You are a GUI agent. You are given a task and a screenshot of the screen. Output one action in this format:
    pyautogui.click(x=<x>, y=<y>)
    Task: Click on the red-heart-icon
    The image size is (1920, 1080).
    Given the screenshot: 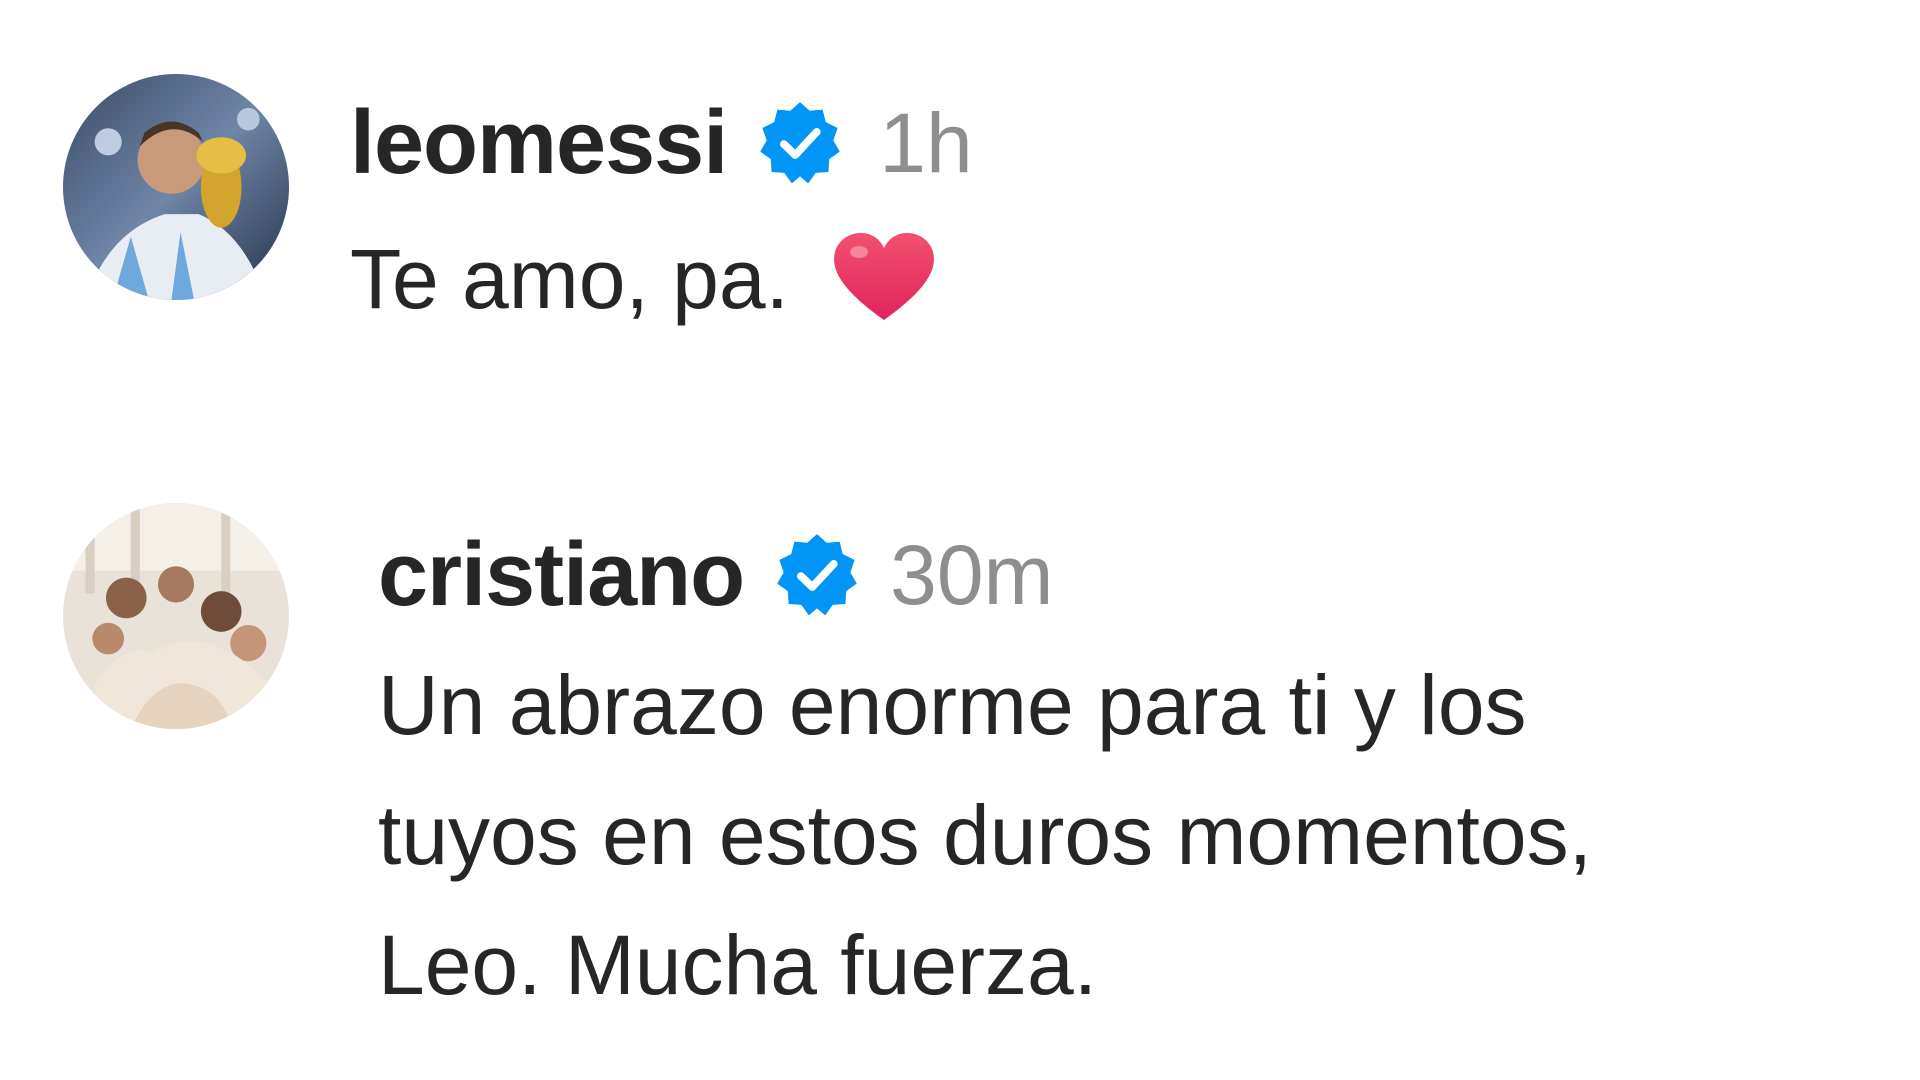 What is the action you would take?
    pyautogui.click(x=884, y=276)
    